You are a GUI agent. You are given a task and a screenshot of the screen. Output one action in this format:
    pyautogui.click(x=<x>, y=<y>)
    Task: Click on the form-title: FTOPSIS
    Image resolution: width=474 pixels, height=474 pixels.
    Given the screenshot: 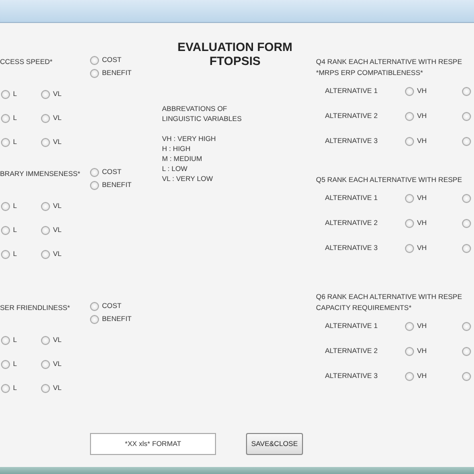 What is the action you would take?
    pyautogui.click(x=235, y=61)
    